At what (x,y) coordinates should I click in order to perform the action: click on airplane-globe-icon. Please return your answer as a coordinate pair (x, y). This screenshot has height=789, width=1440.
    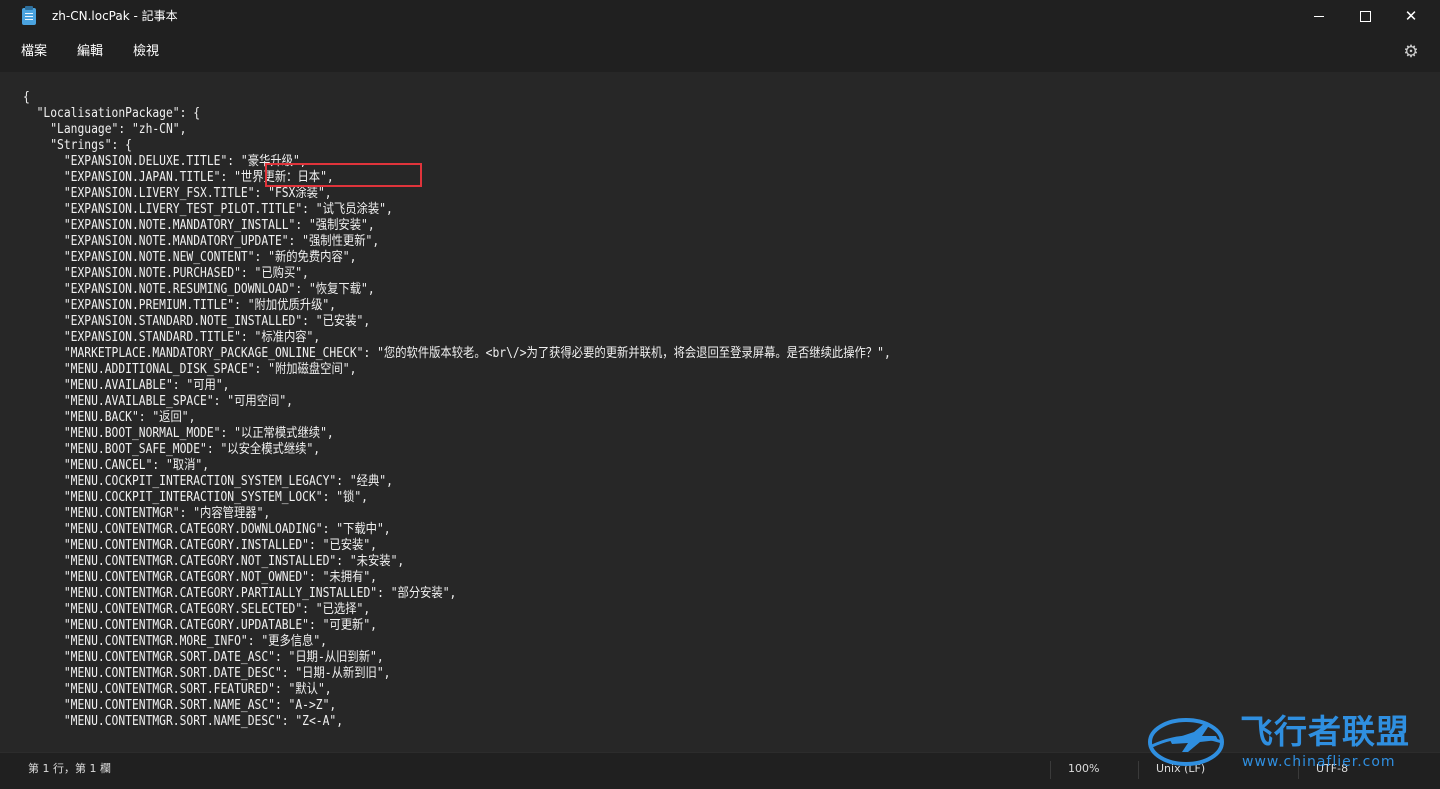
    Looking at the image, I should click on (1186, 742).